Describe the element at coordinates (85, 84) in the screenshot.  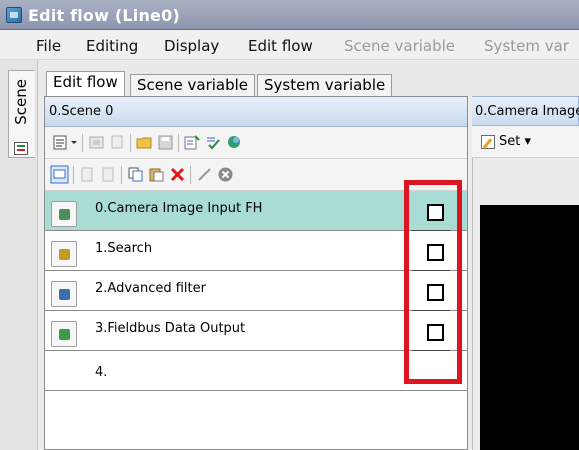
I see `tab-edit-flow: Edit flow` at that location.